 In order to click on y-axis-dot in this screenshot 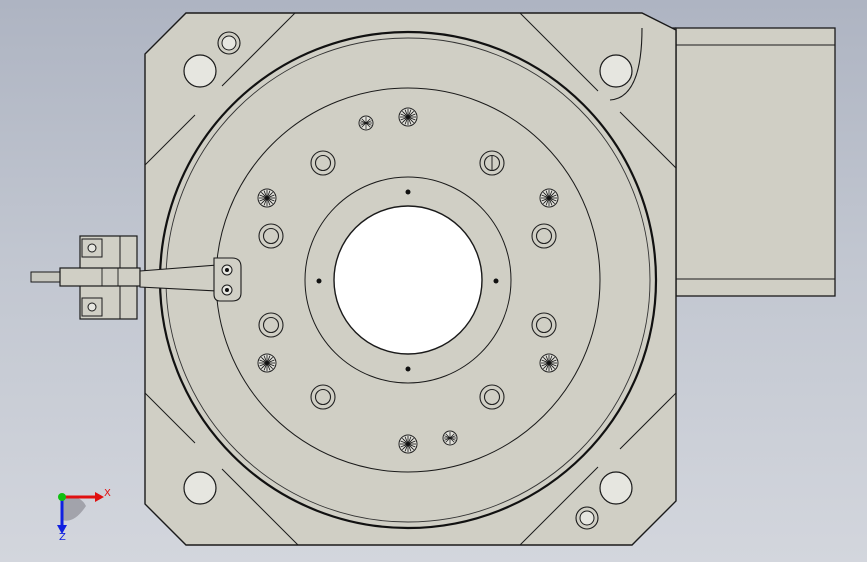, I will do `click(62, 497)`.